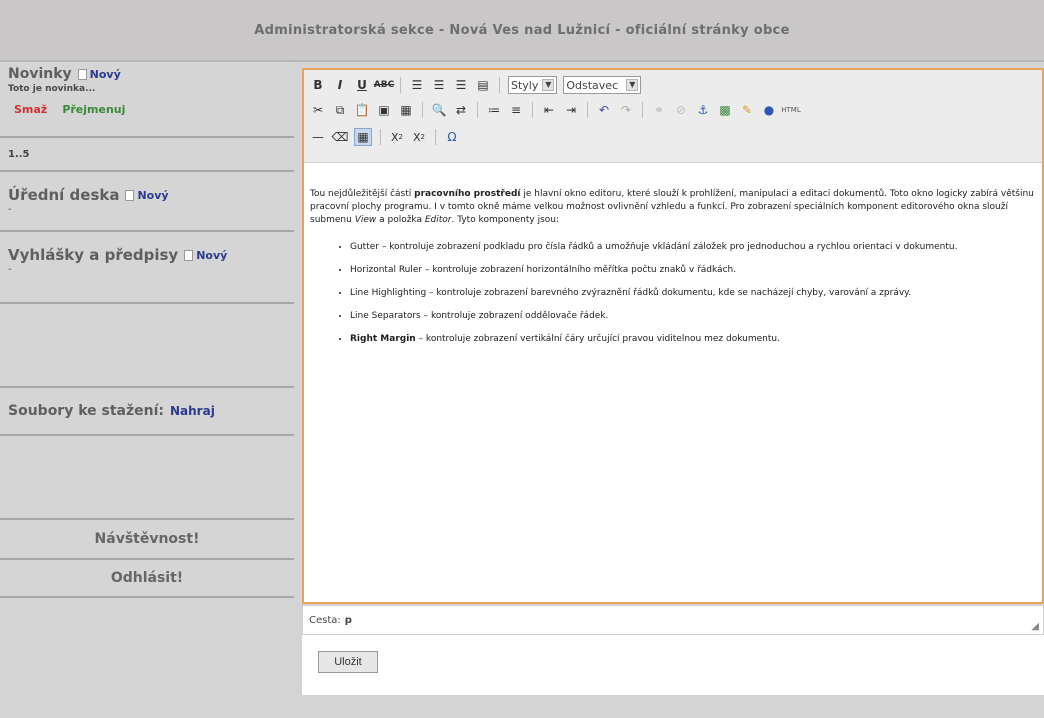 The width and height of the screenshot is (1044, 718). What do you see at coordinates (348, 662) in the screenshot?
I see `save-button: Uložit` at bounding box center [348, 662].